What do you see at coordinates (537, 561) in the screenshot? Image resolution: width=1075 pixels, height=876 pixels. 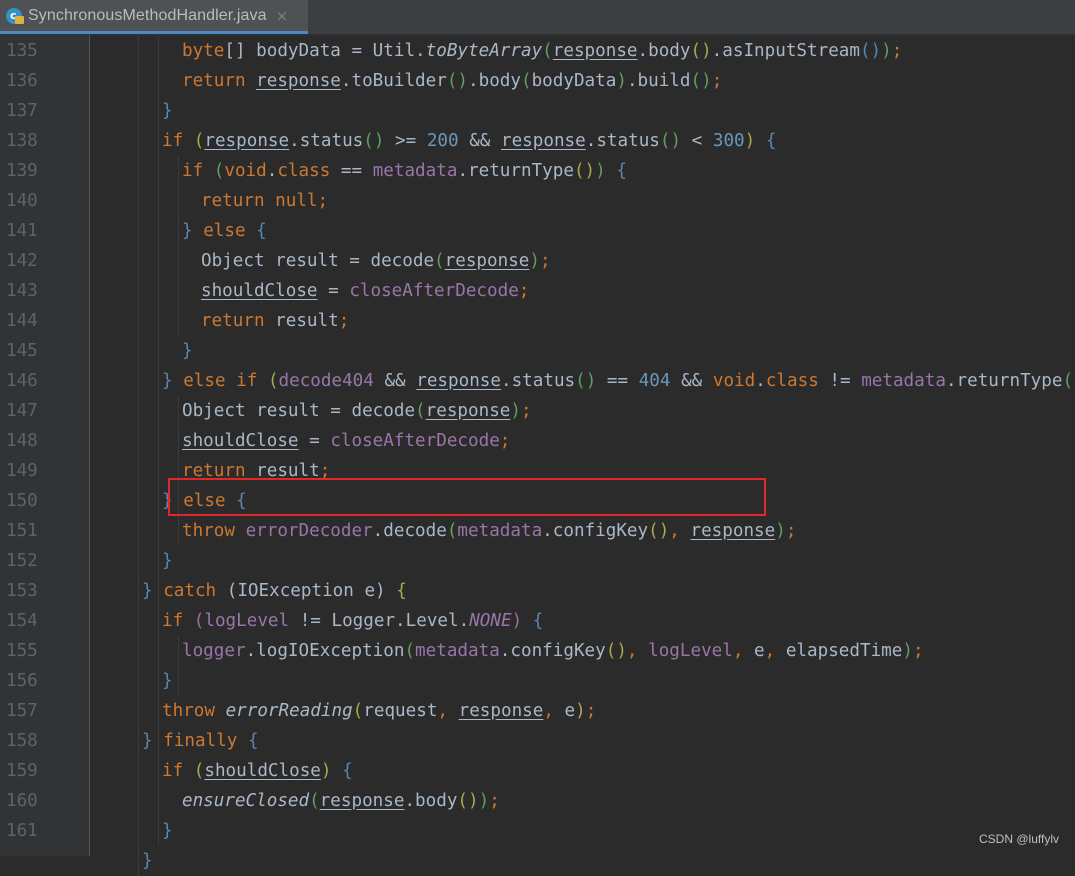 I see `code-line: 152}` at bounding box center [537, 561].